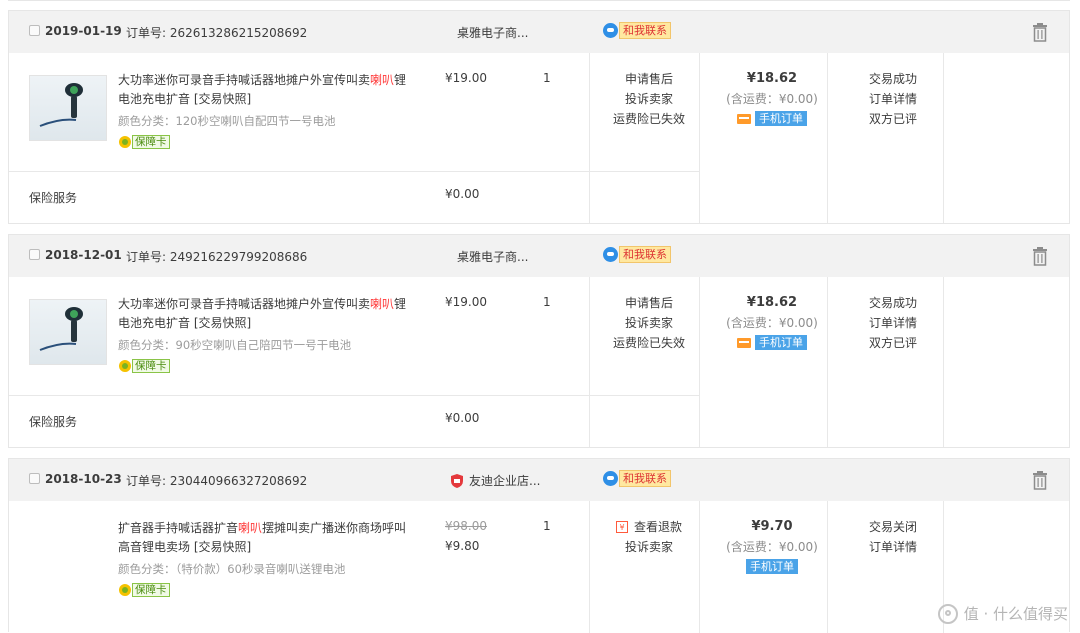 This screenshot has width=1080, height=633. I want to click on refund-icon: ¥, so click(621, 527).